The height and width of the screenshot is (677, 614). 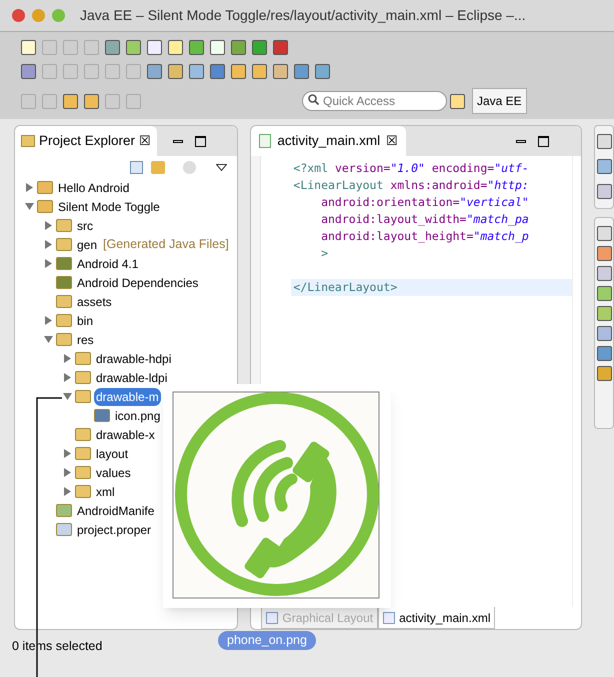 What do you see at coordinates (267, 640) in the screenshot?
I see `drag-label: phone_on.png` at bounding box center [267, 640].